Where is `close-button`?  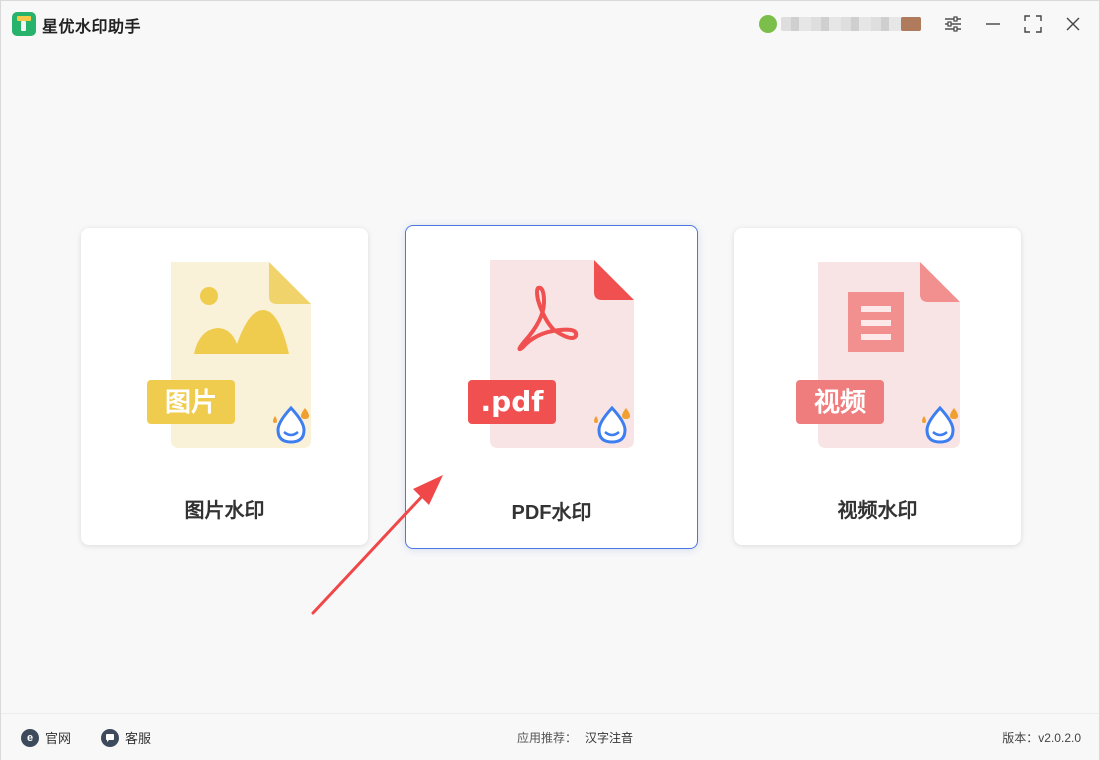
close-button is located at coordinates (1073, 24).